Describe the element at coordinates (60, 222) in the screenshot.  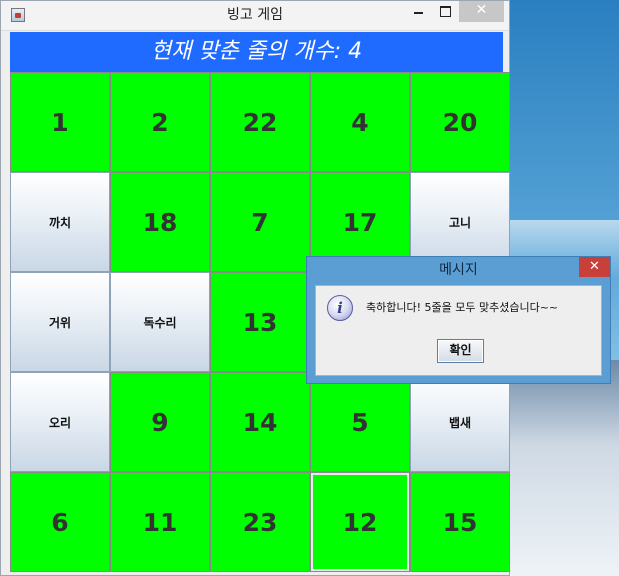
I see `bingo-word-cell: 까치` at that location.